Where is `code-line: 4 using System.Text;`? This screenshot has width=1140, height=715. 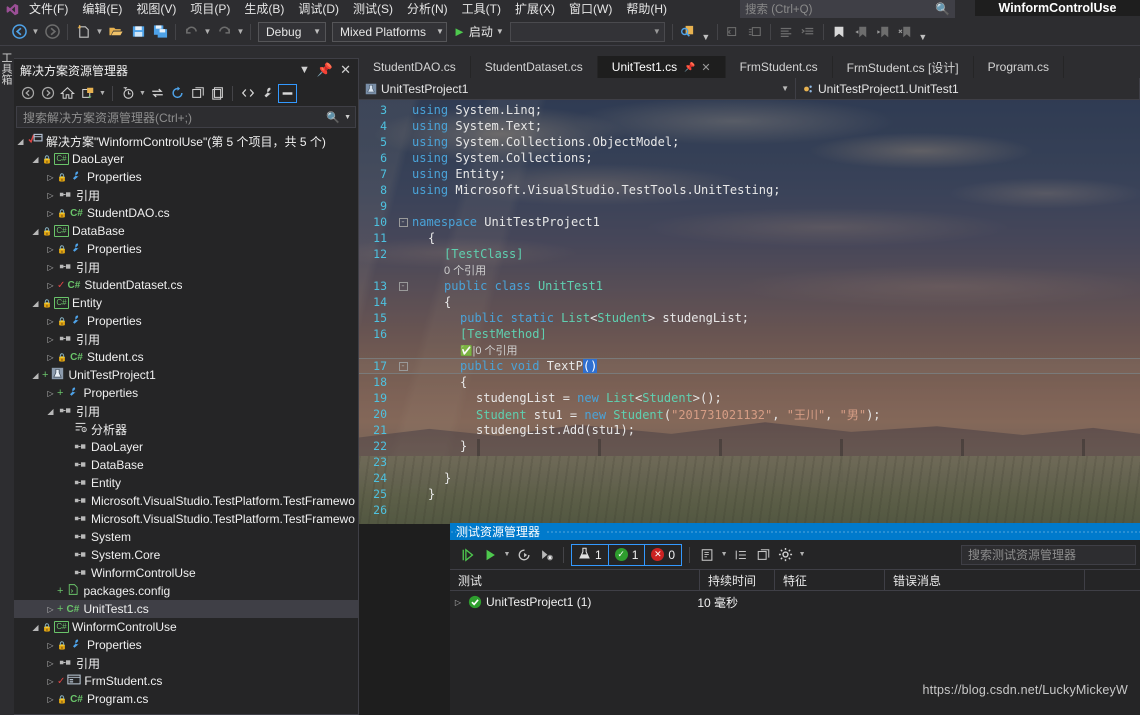 code-line: 4 using System.Text; is located at coordinates (749, 126).